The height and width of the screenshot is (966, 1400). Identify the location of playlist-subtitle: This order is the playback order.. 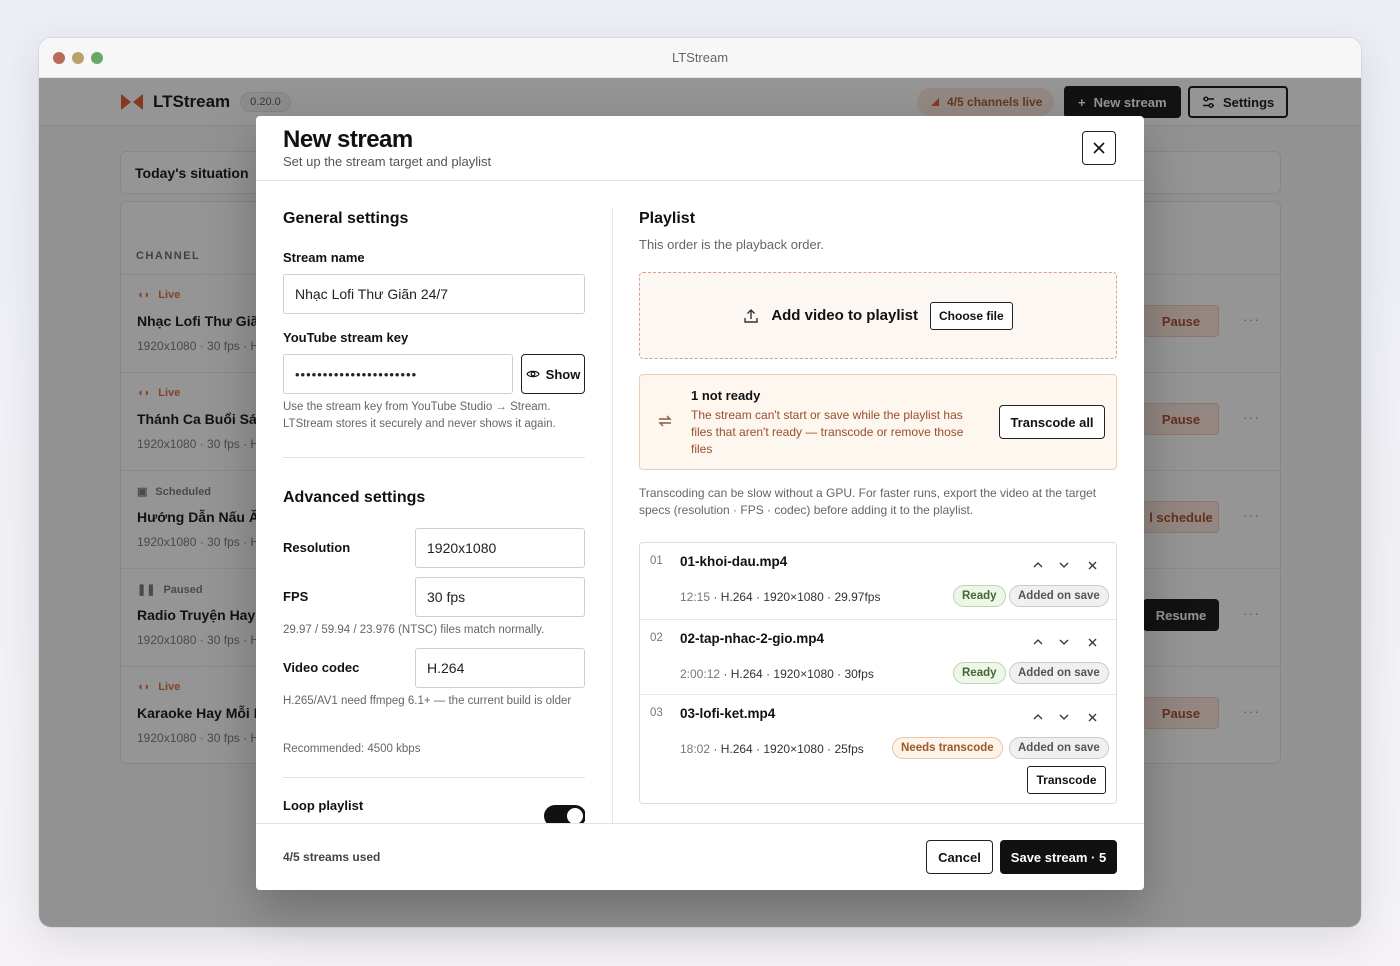
(731, 244).